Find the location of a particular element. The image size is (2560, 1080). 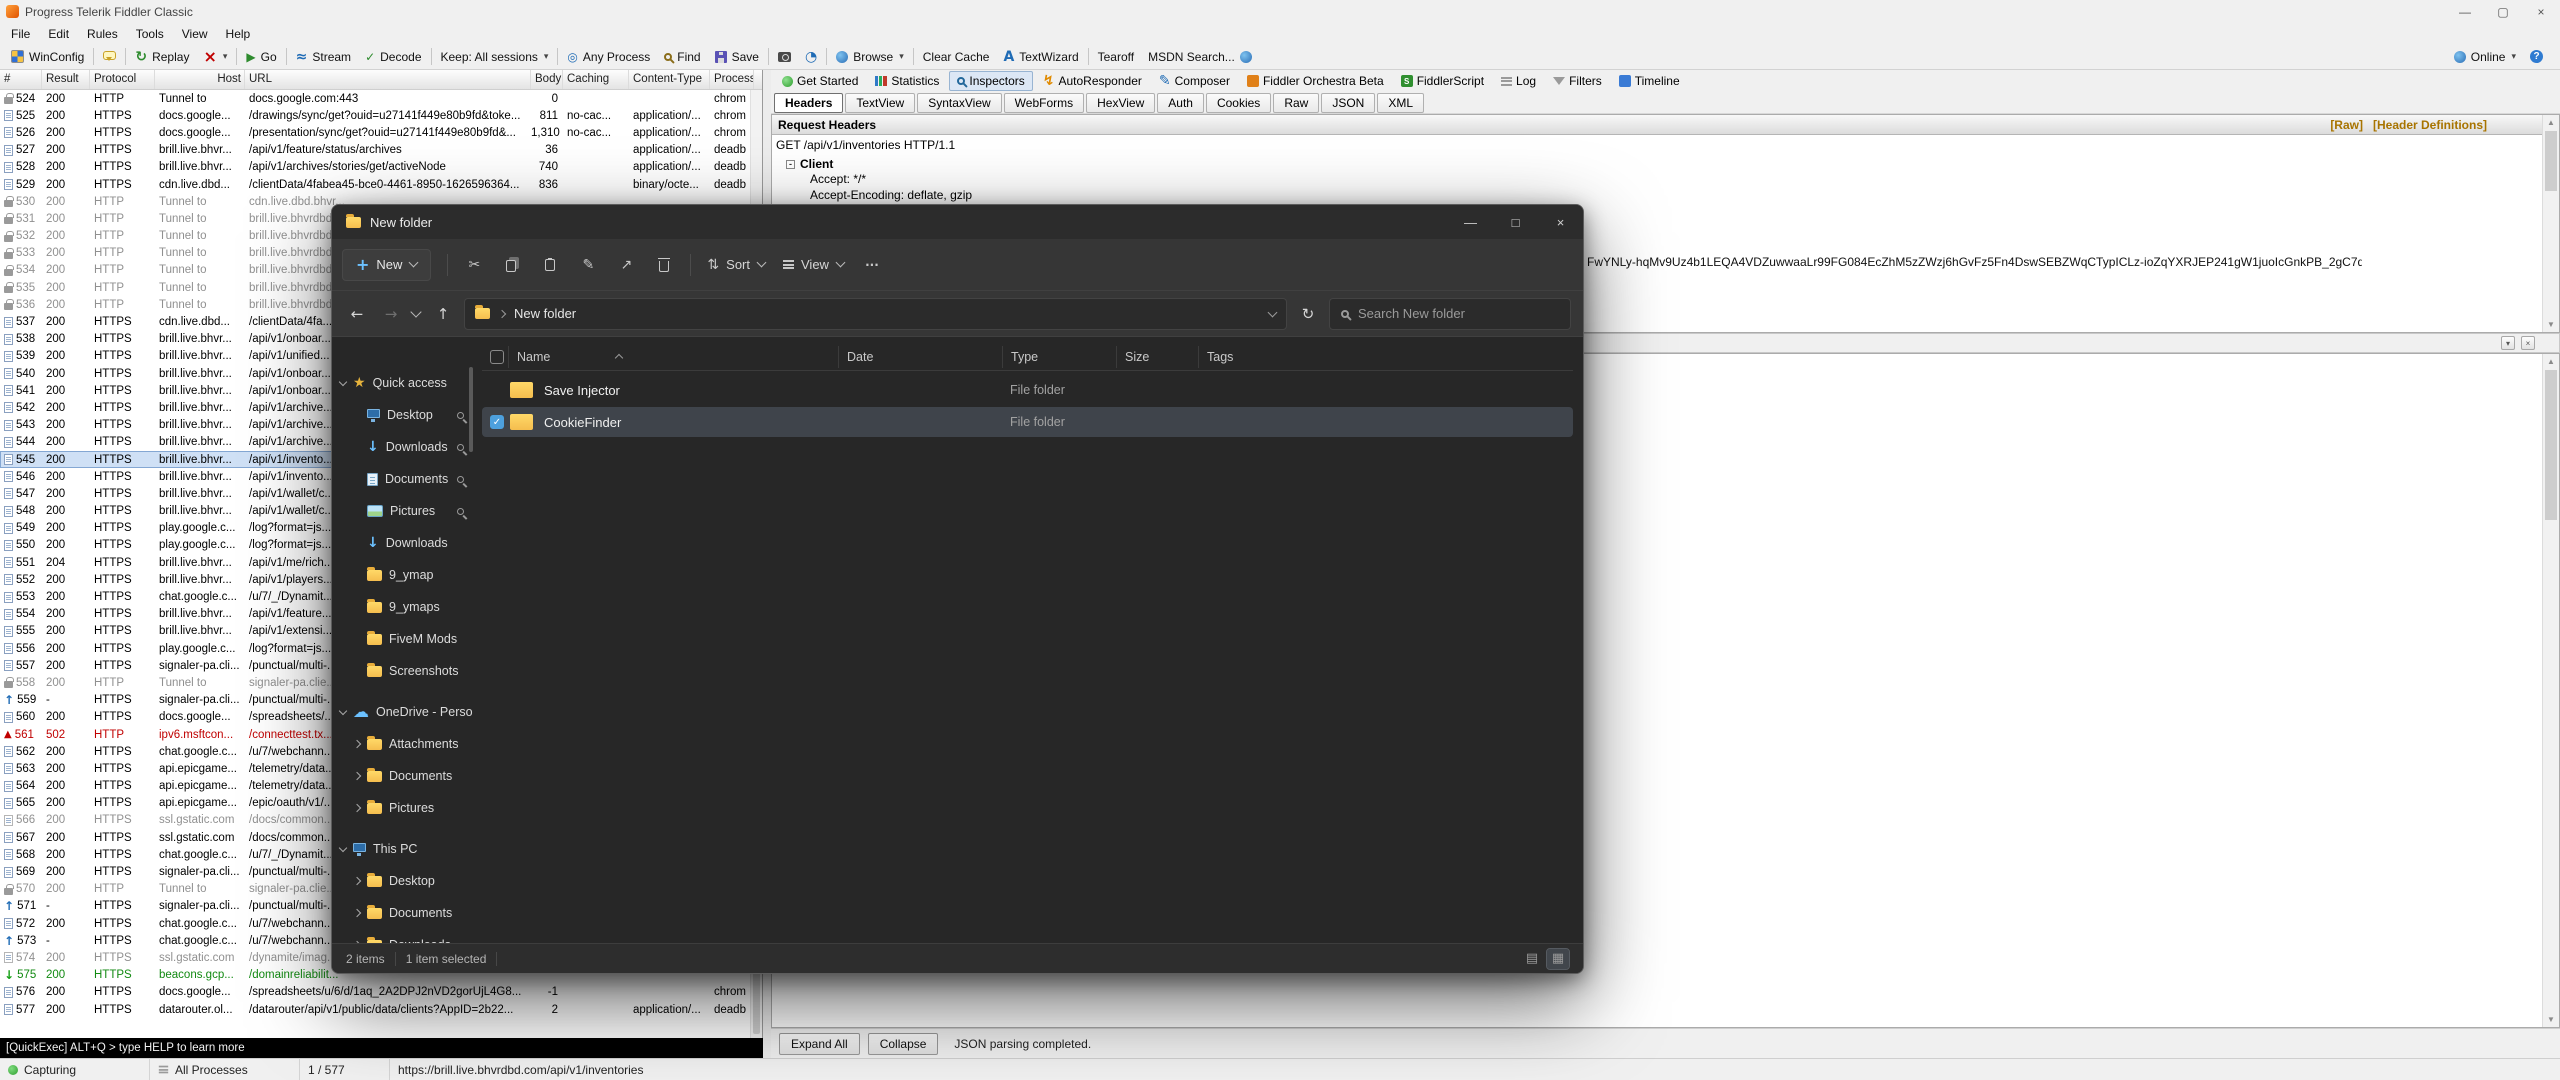

column-header-size: Size is located at coordinates (1157, 356).